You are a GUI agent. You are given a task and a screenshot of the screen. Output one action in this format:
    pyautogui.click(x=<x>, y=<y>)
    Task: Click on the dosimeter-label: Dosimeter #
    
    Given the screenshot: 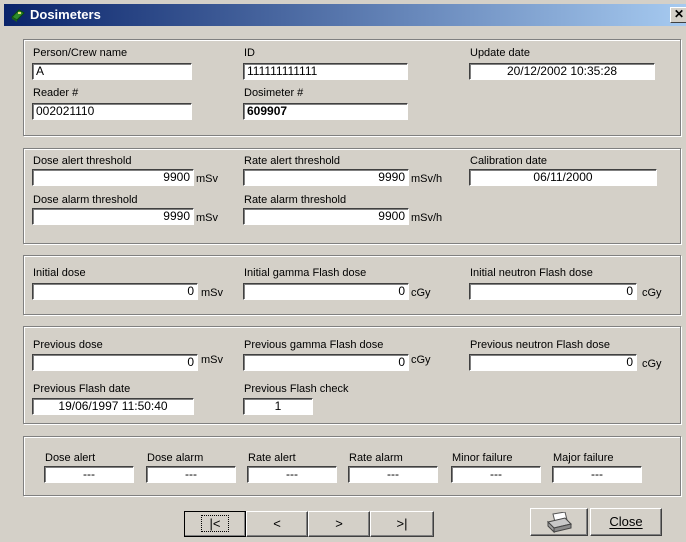 What is the action you would take?
    pyautogui.click(x=274, y=93)
    